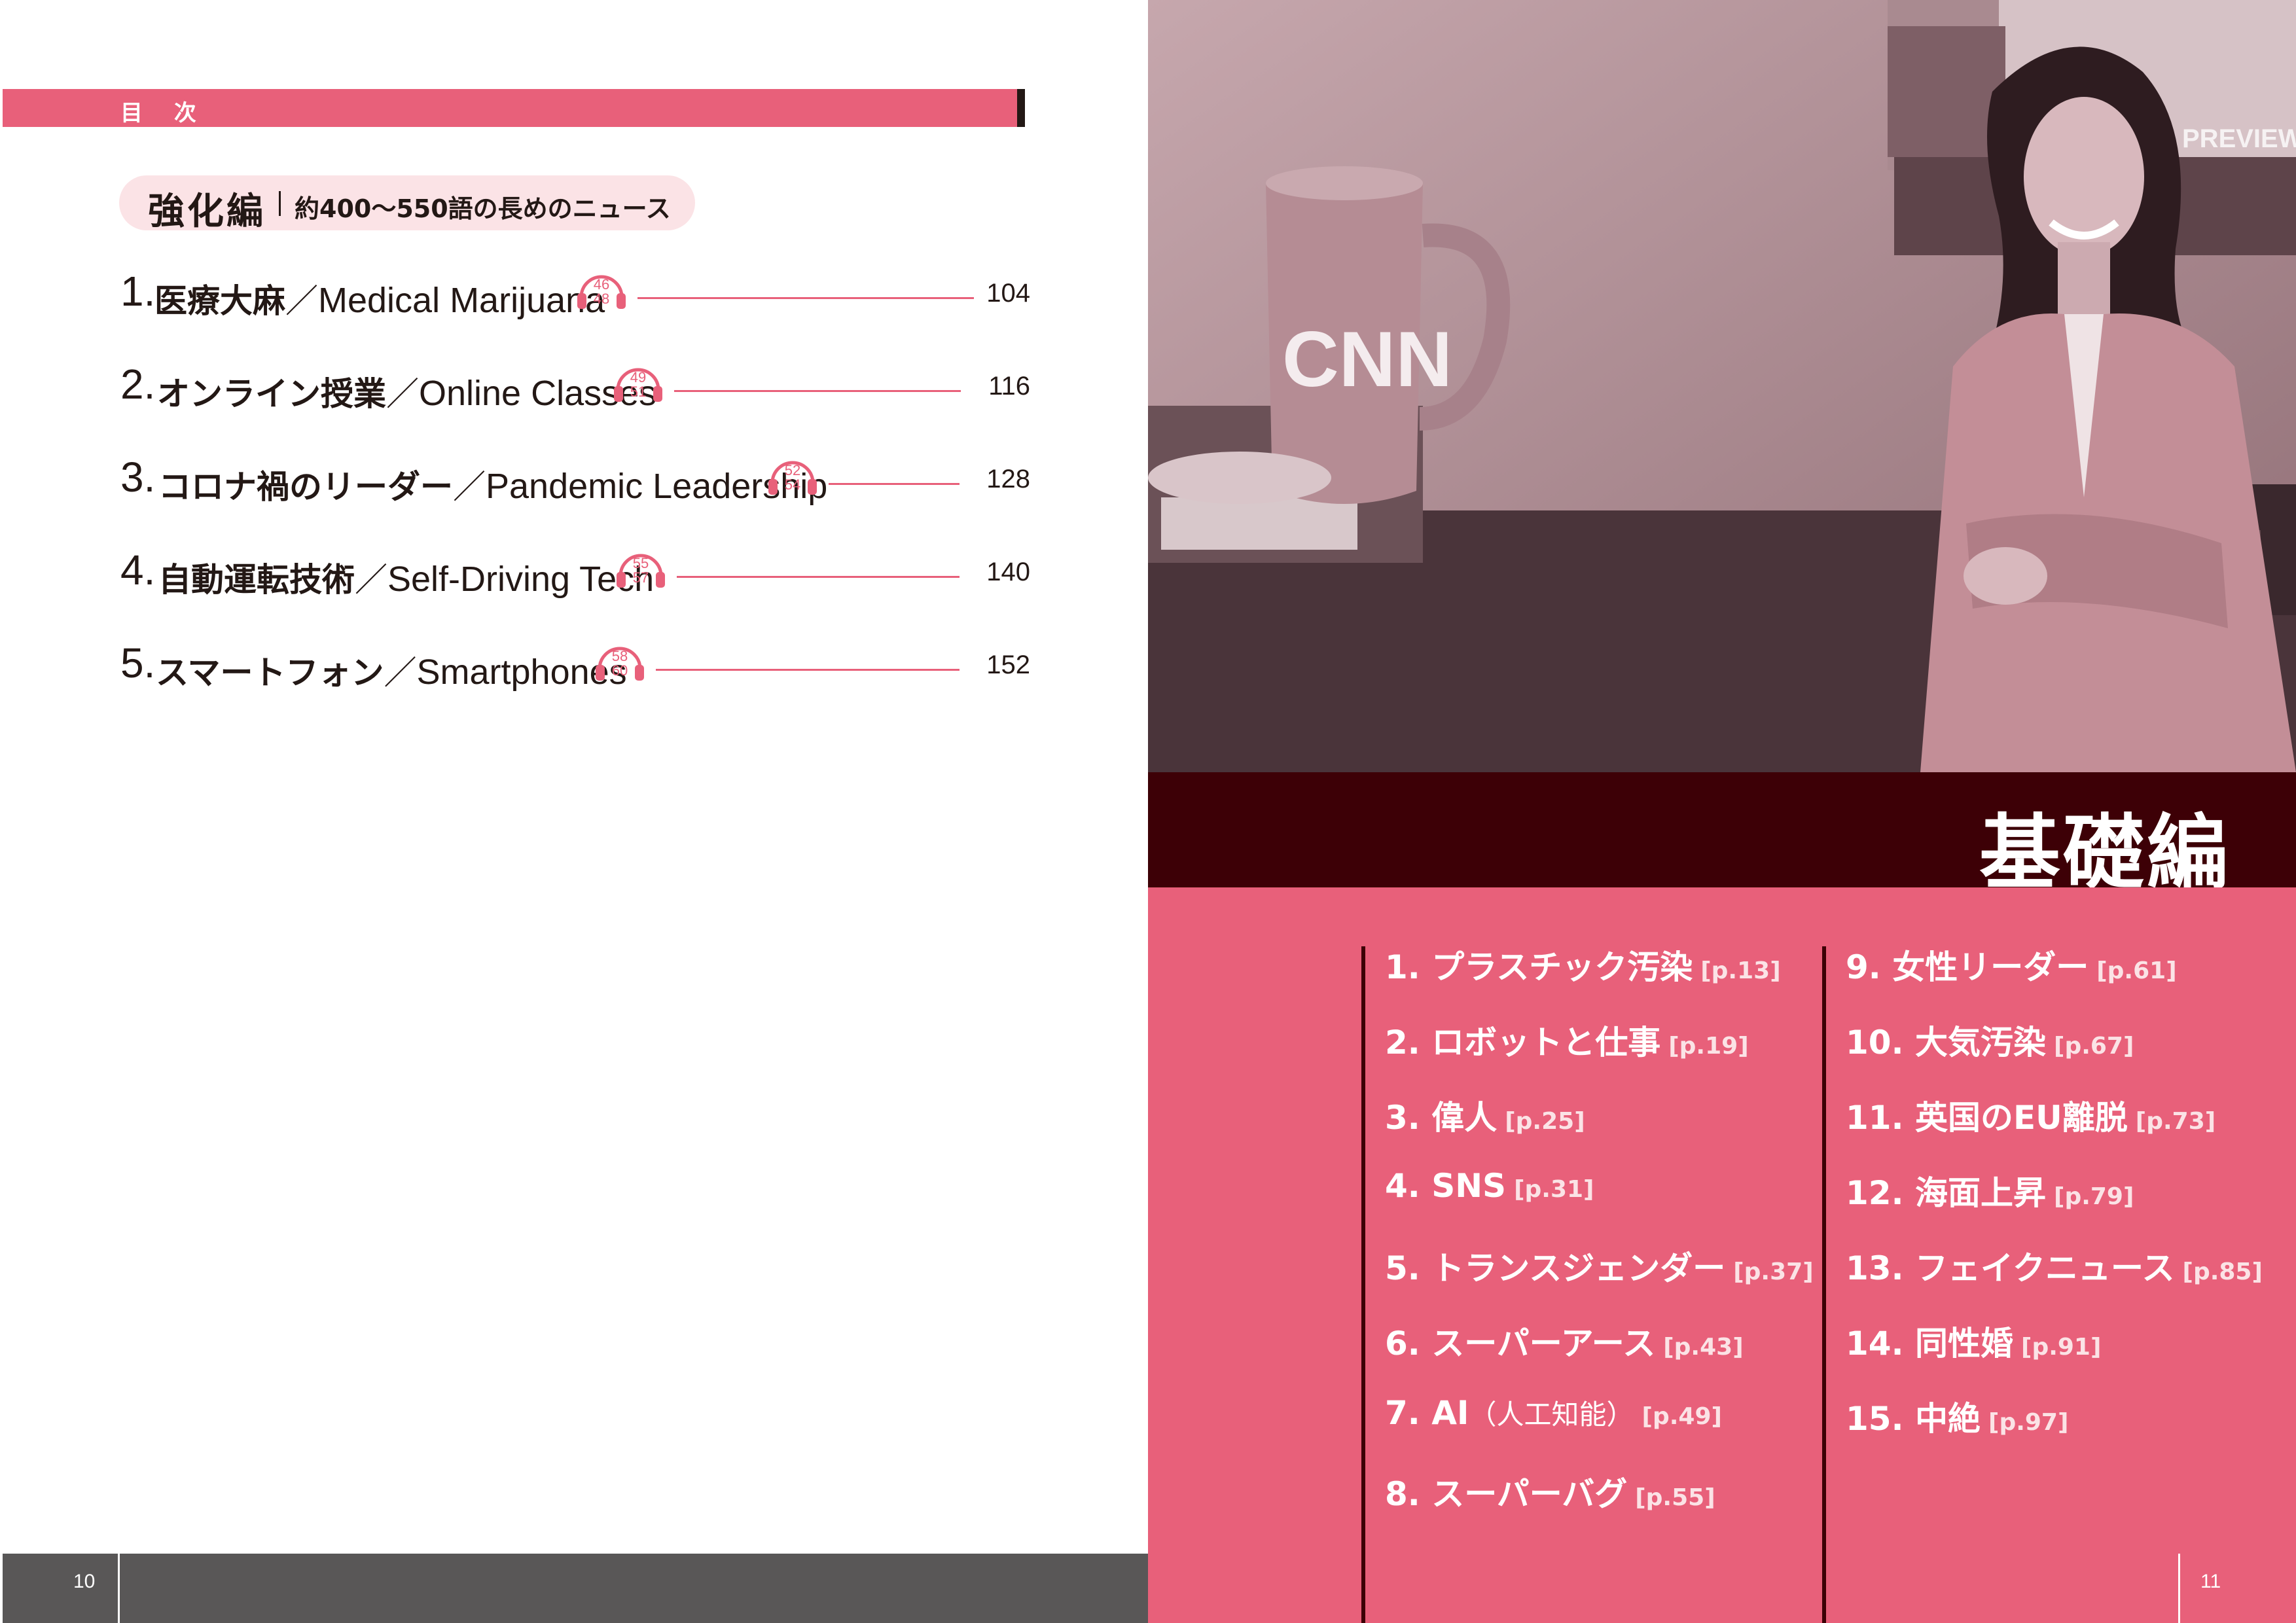  I want to click on mug-logo-text: CNN, so click(1367, 359).